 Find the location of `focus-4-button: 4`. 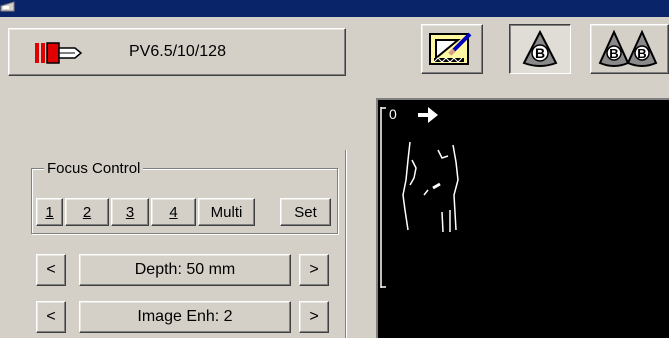

focus-4-button: 4 is located at coordinates (173, 212).